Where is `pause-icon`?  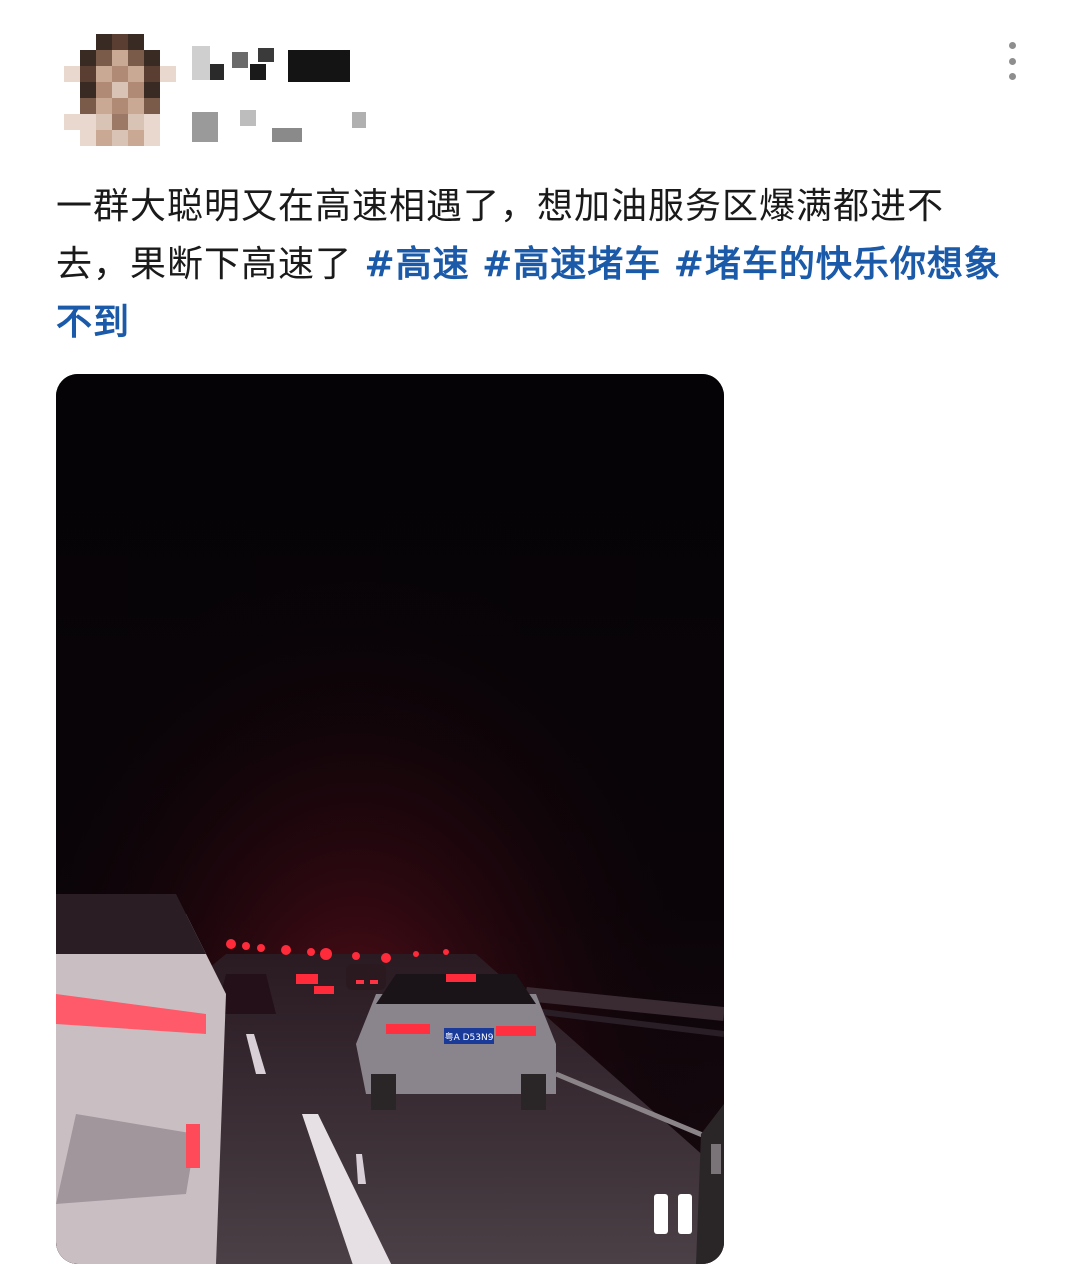 pause-icon is located at coordinates (674, 1214).